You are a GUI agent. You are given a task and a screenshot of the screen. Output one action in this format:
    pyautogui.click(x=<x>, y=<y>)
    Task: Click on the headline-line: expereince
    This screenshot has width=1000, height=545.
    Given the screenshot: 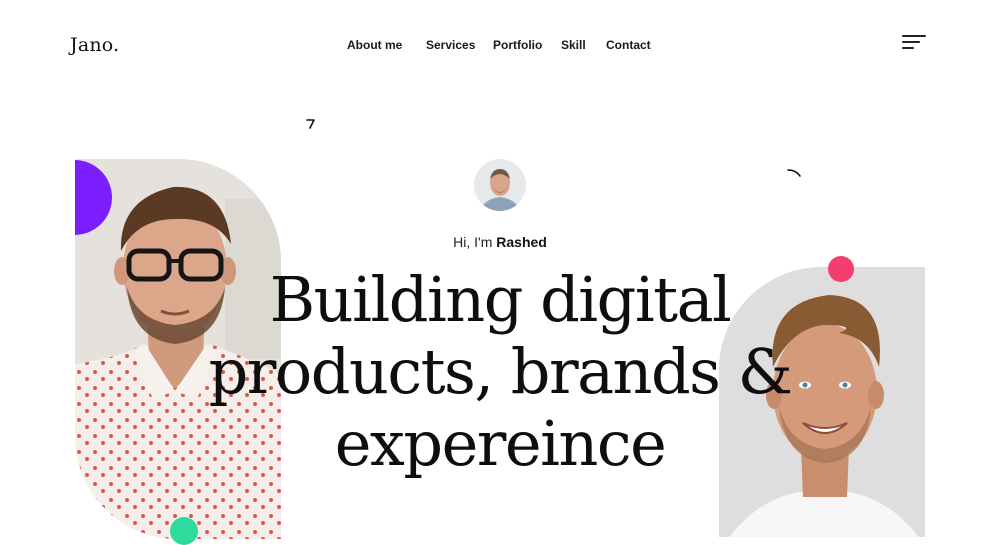 What is the action you would take?
    pyautogui.click(x=500, y=443)
    